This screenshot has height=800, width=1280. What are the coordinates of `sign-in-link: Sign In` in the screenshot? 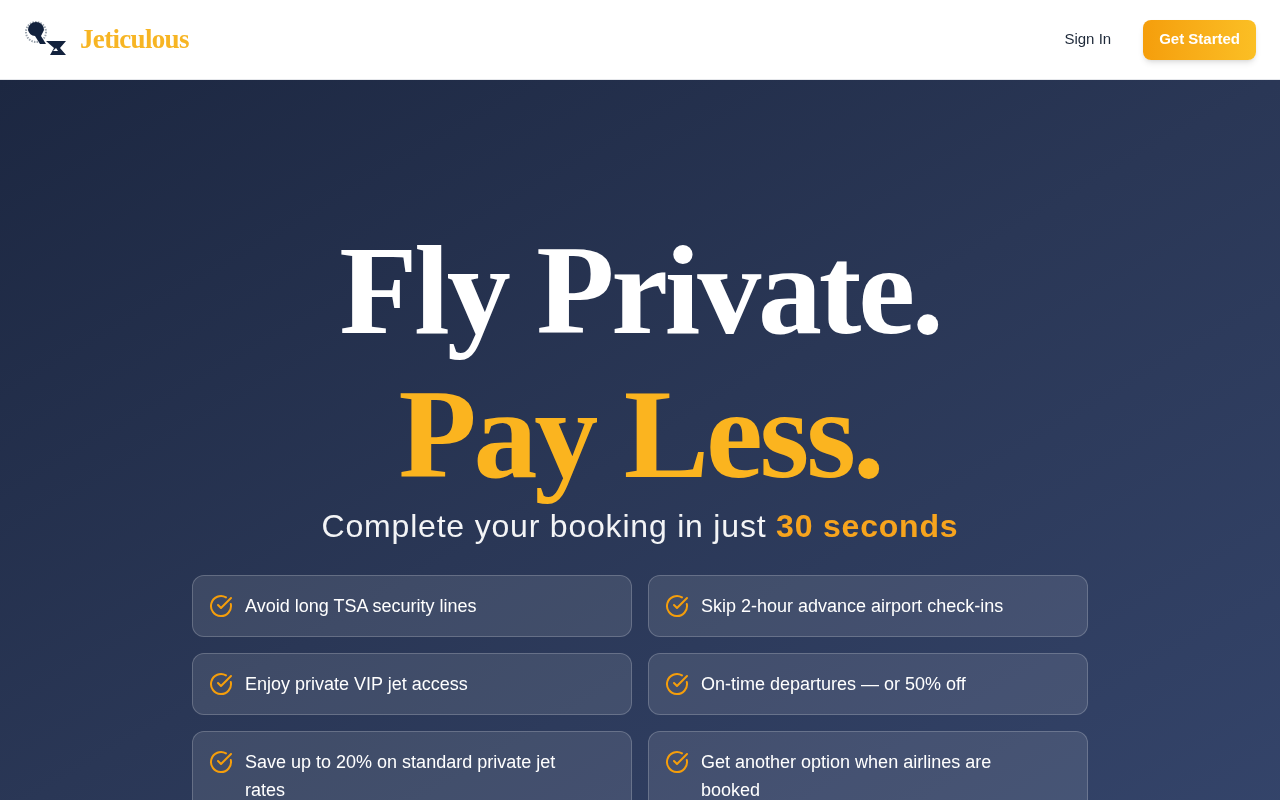 It's located at (1088, 39).